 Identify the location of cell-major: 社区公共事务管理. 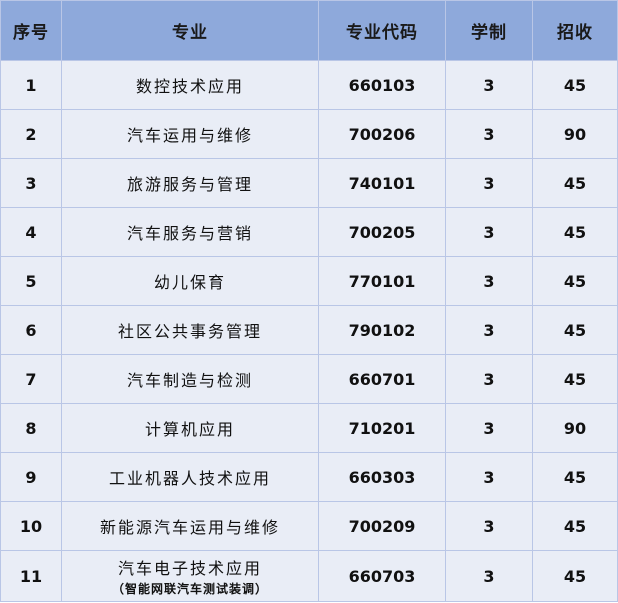
(190, 330).